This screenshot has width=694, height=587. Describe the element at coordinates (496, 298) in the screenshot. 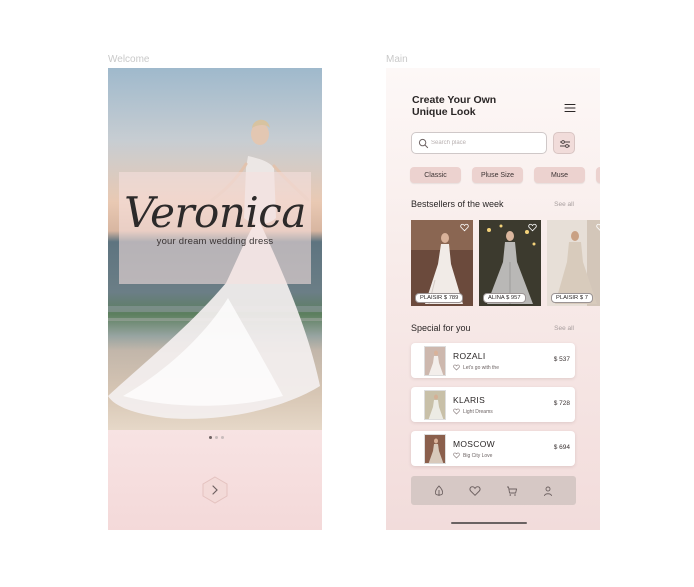

I see `bestseller-name: ALINA` at that location.